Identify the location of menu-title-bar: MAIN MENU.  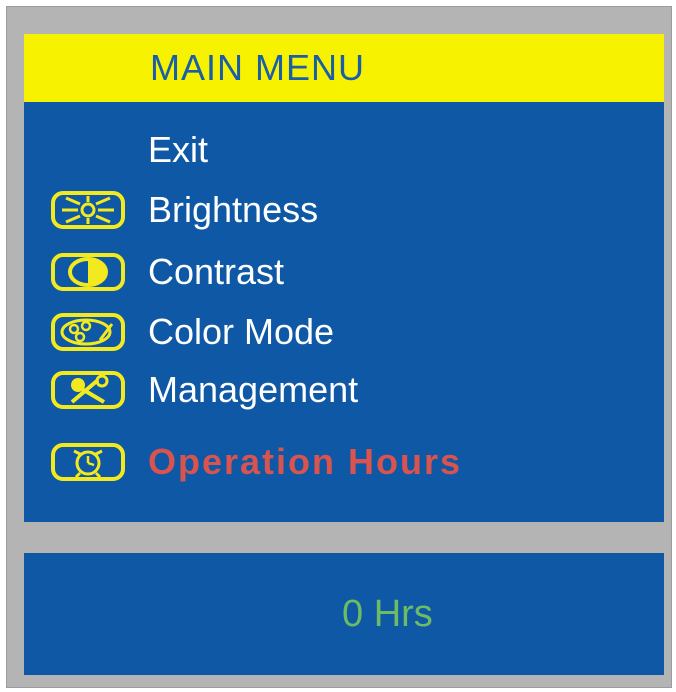
(344, 68).